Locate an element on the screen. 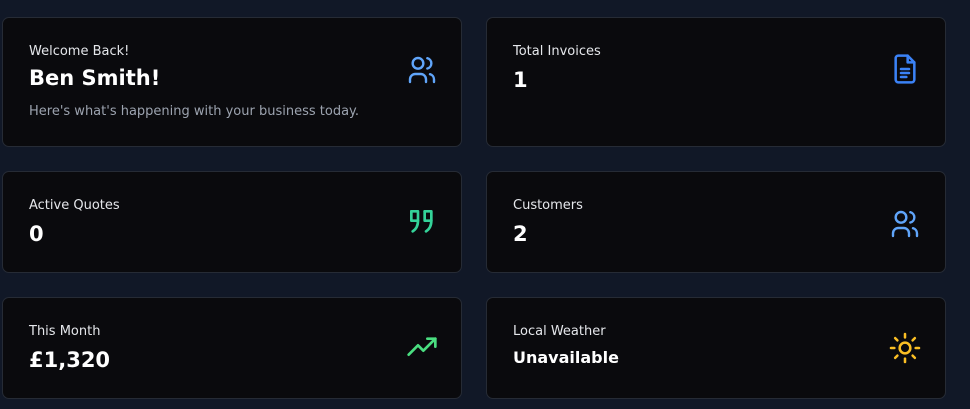  local-weather-label: Local Weather is located at coordinates (559, 331).